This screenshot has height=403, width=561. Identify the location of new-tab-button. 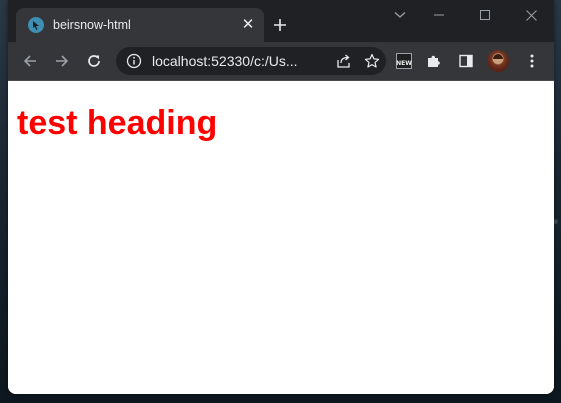
(280, 25).